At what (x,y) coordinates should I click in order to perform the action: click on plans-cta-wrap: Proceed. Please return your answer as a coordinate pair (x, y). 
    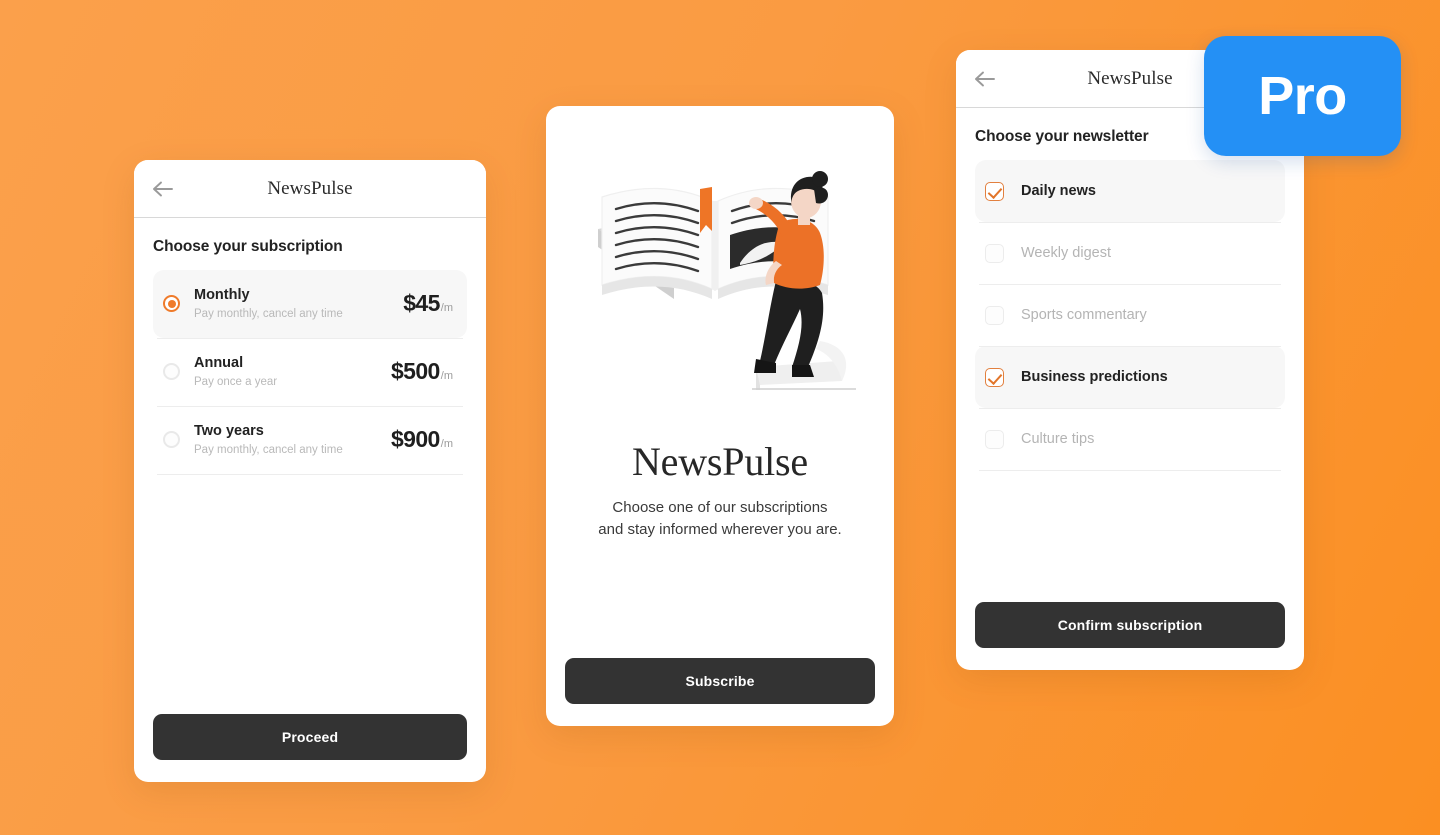
    Looking at the image, I should click on (310, 748).